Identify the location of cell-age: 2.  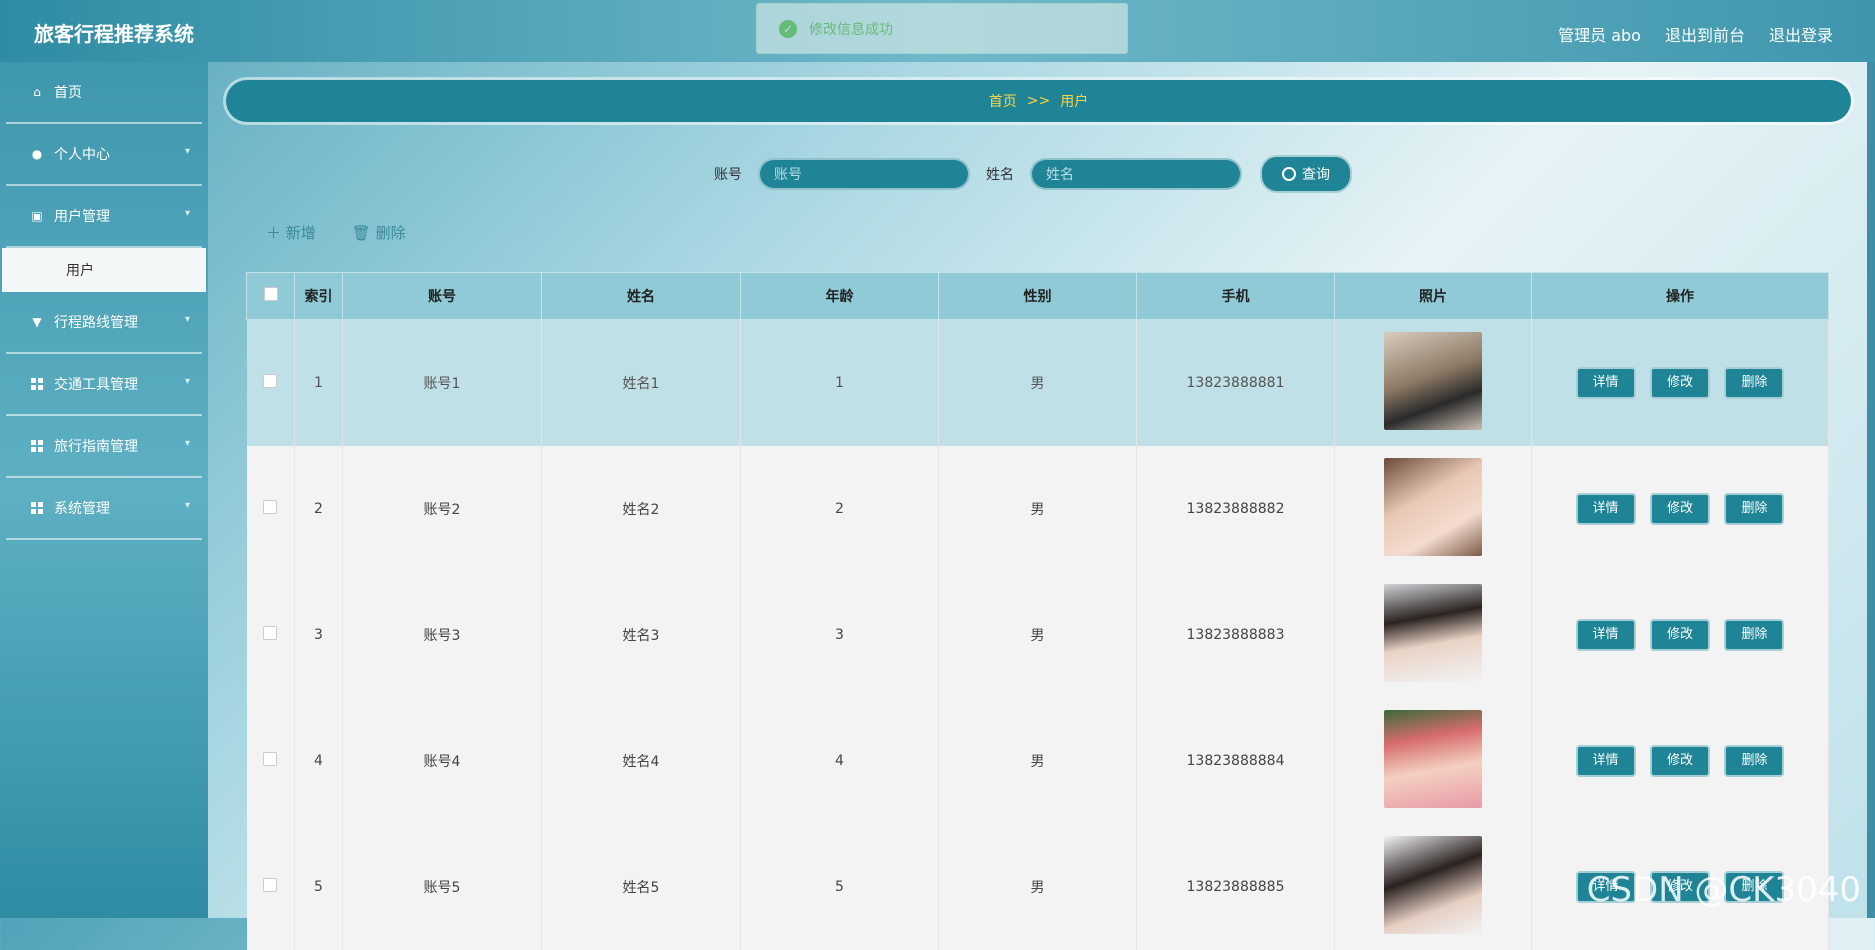
(839, 509).